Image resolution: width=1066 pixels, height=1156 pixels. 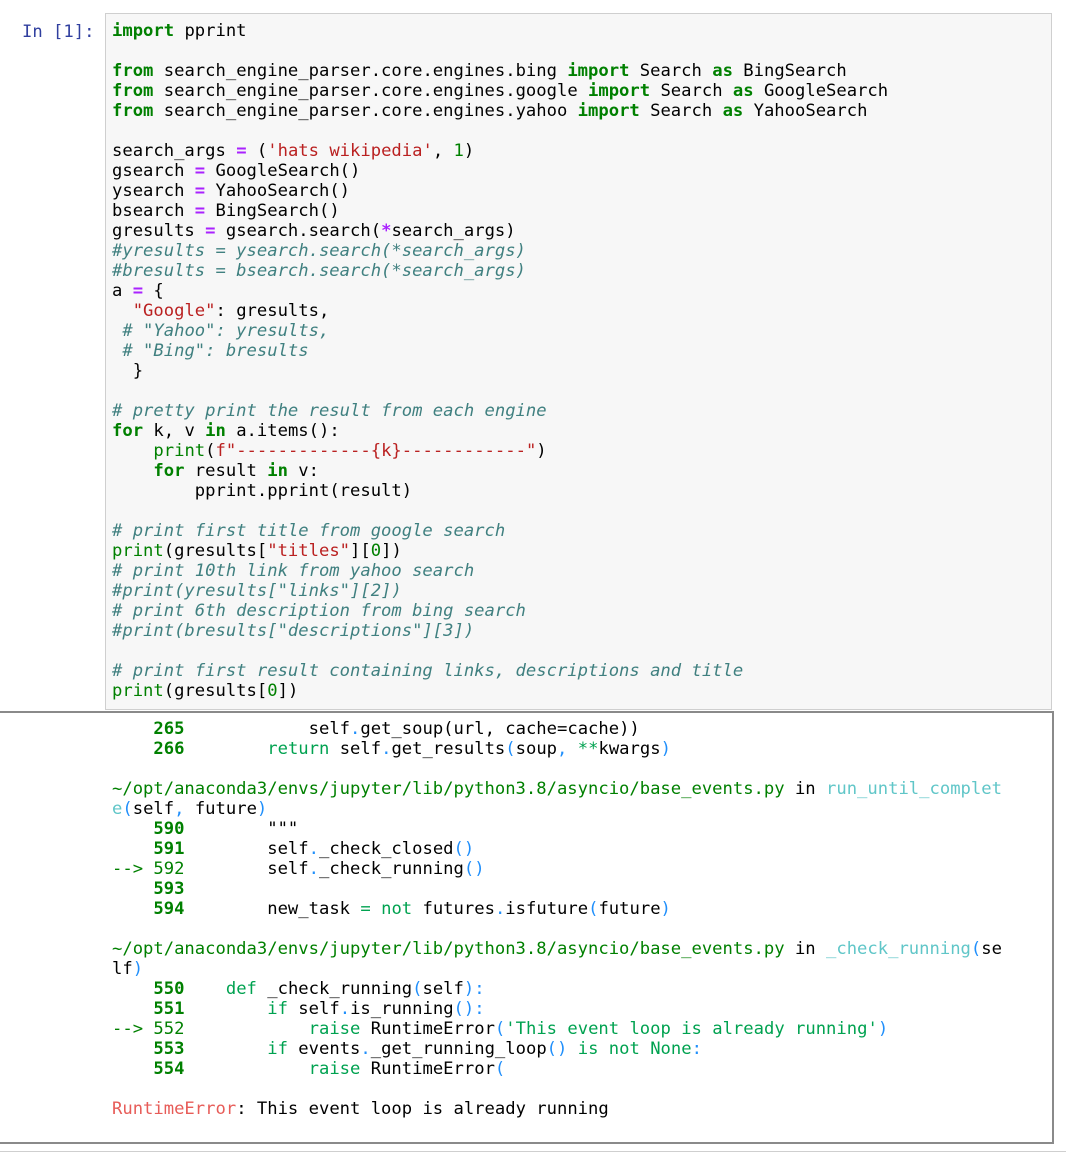 What do you see at coordinates (500, 371) in the screenshot?
I see `code-line: }` at bounding box center [500, 371].